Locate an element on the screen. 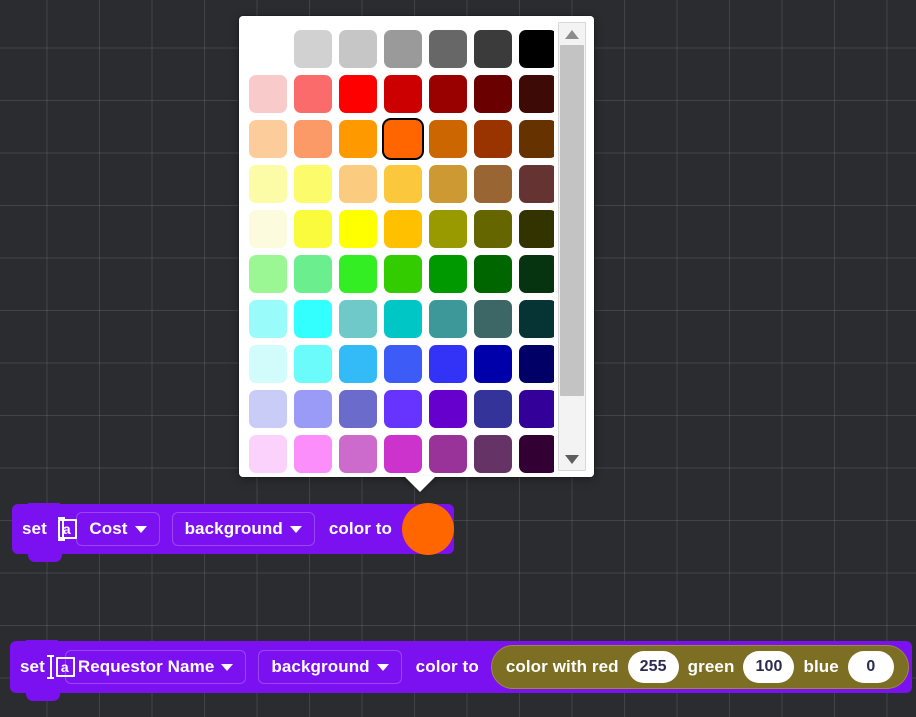 Image resolution: width=916 pixels, height=717 pixels. blue-value-input: 0 is located at coordinates (870, 667).